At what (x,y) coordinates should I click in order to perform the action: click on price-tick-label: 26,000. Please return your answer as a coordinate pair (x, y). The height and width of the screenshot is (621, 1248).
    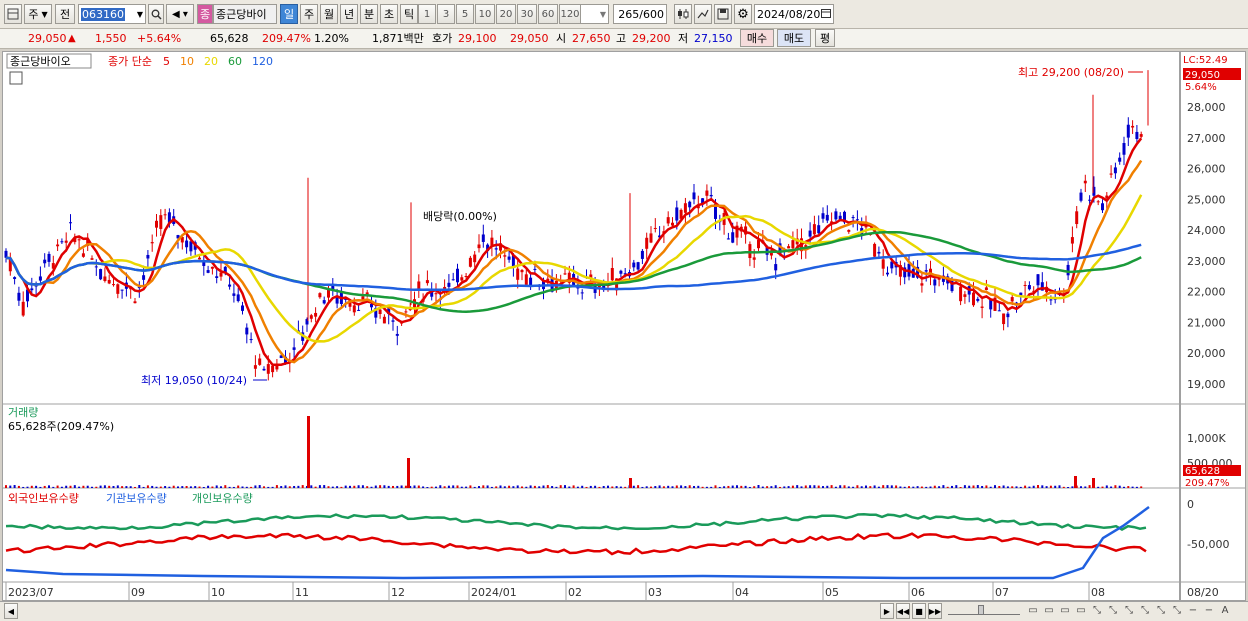
    Looking at the image, I should click on (1206, 169).